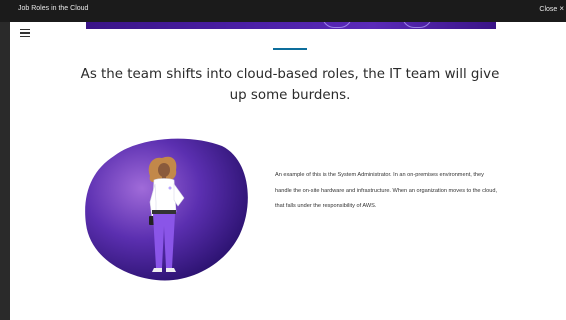 The width and height of the screenshot is (566, 320). Describe the element at coordinates (291, 25) in the screenshot. I see `hero-banner-strip` at that location.